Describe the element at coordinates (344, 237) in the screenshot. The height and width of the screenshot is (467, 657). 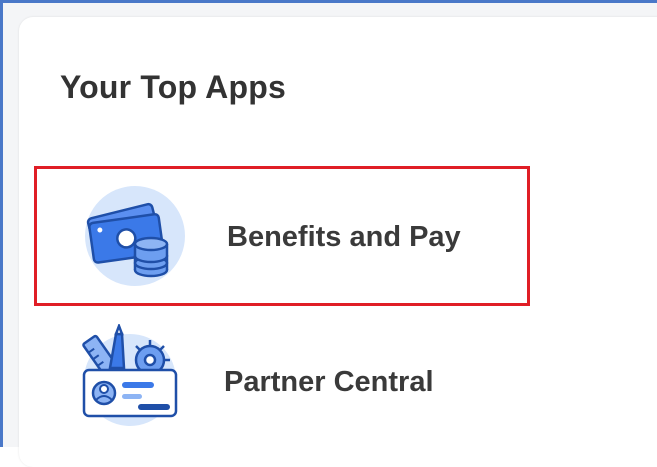
I see `app-label-benefits-and-pay: Benefits and Pay` at that location.